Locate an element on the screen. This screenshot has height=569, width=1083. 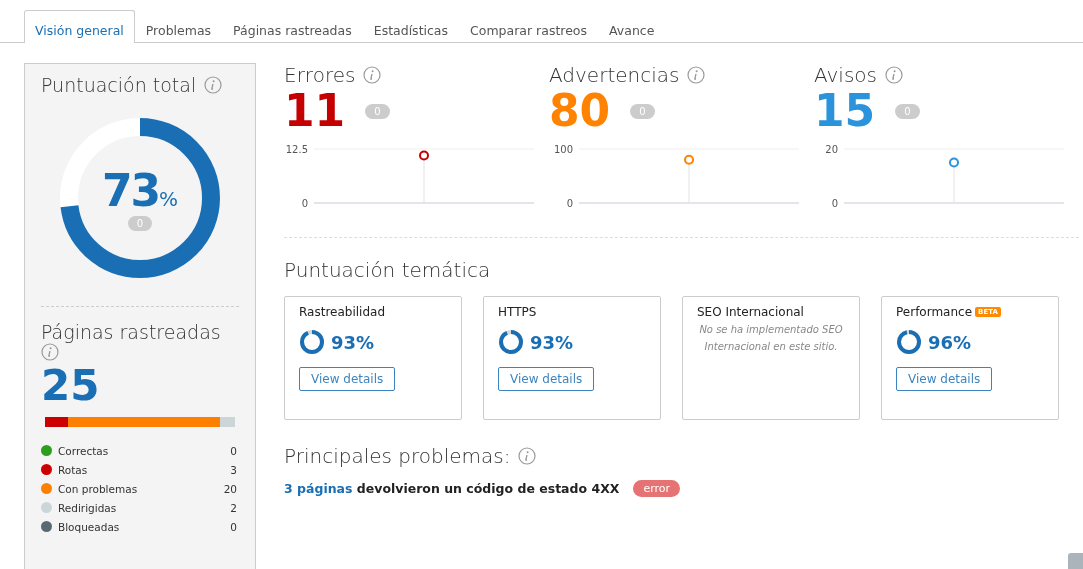
legend-label: Redirigidas is located at coordinates (88, 507).